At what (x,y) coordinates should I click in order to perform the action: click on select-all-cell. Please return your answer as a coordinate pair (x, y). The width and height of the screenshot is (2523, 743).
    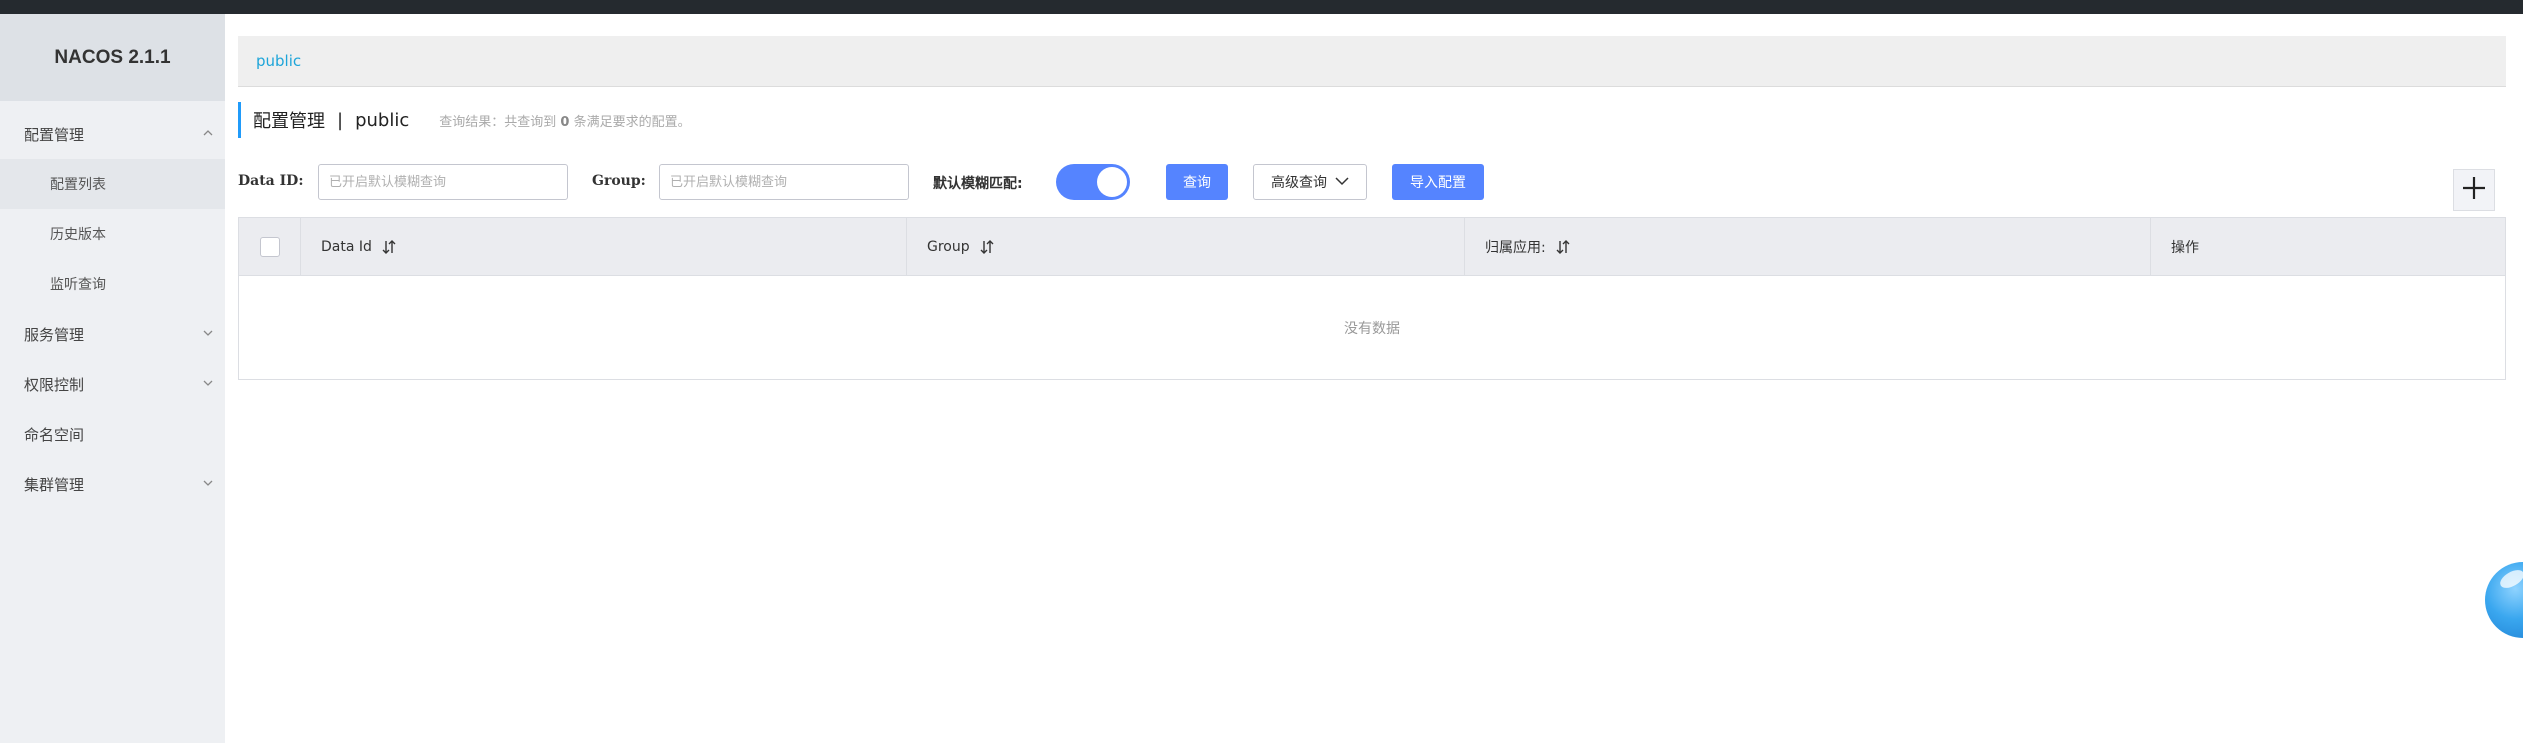
    Looking at the image, I should click on (270, 247).